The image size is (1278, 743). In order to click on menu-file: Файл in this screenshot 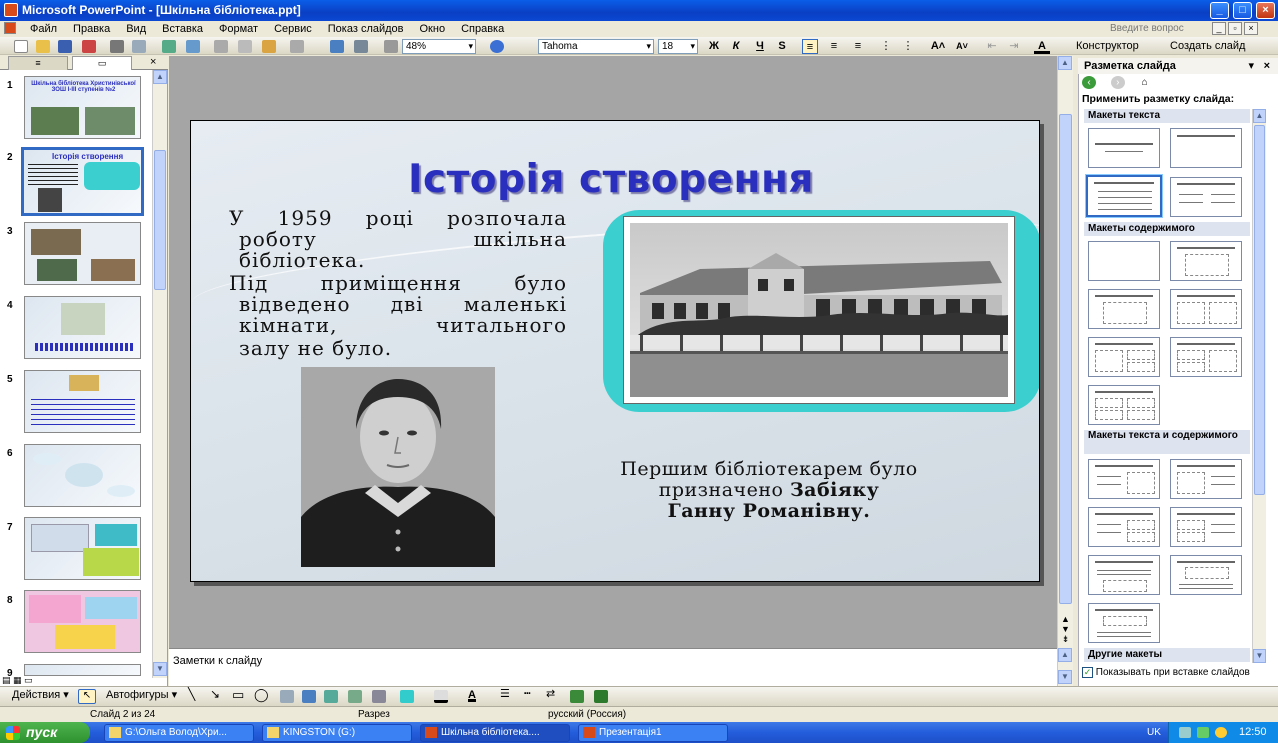, I will do `click(43, 29)`.